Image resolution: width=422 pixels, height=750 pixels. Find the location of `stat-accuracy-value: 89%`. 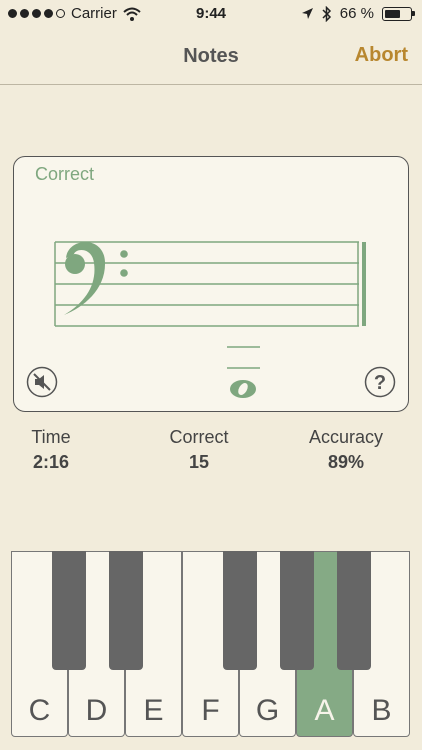

stat-accuracy-value: 89% is located at coordinates (346, 462).